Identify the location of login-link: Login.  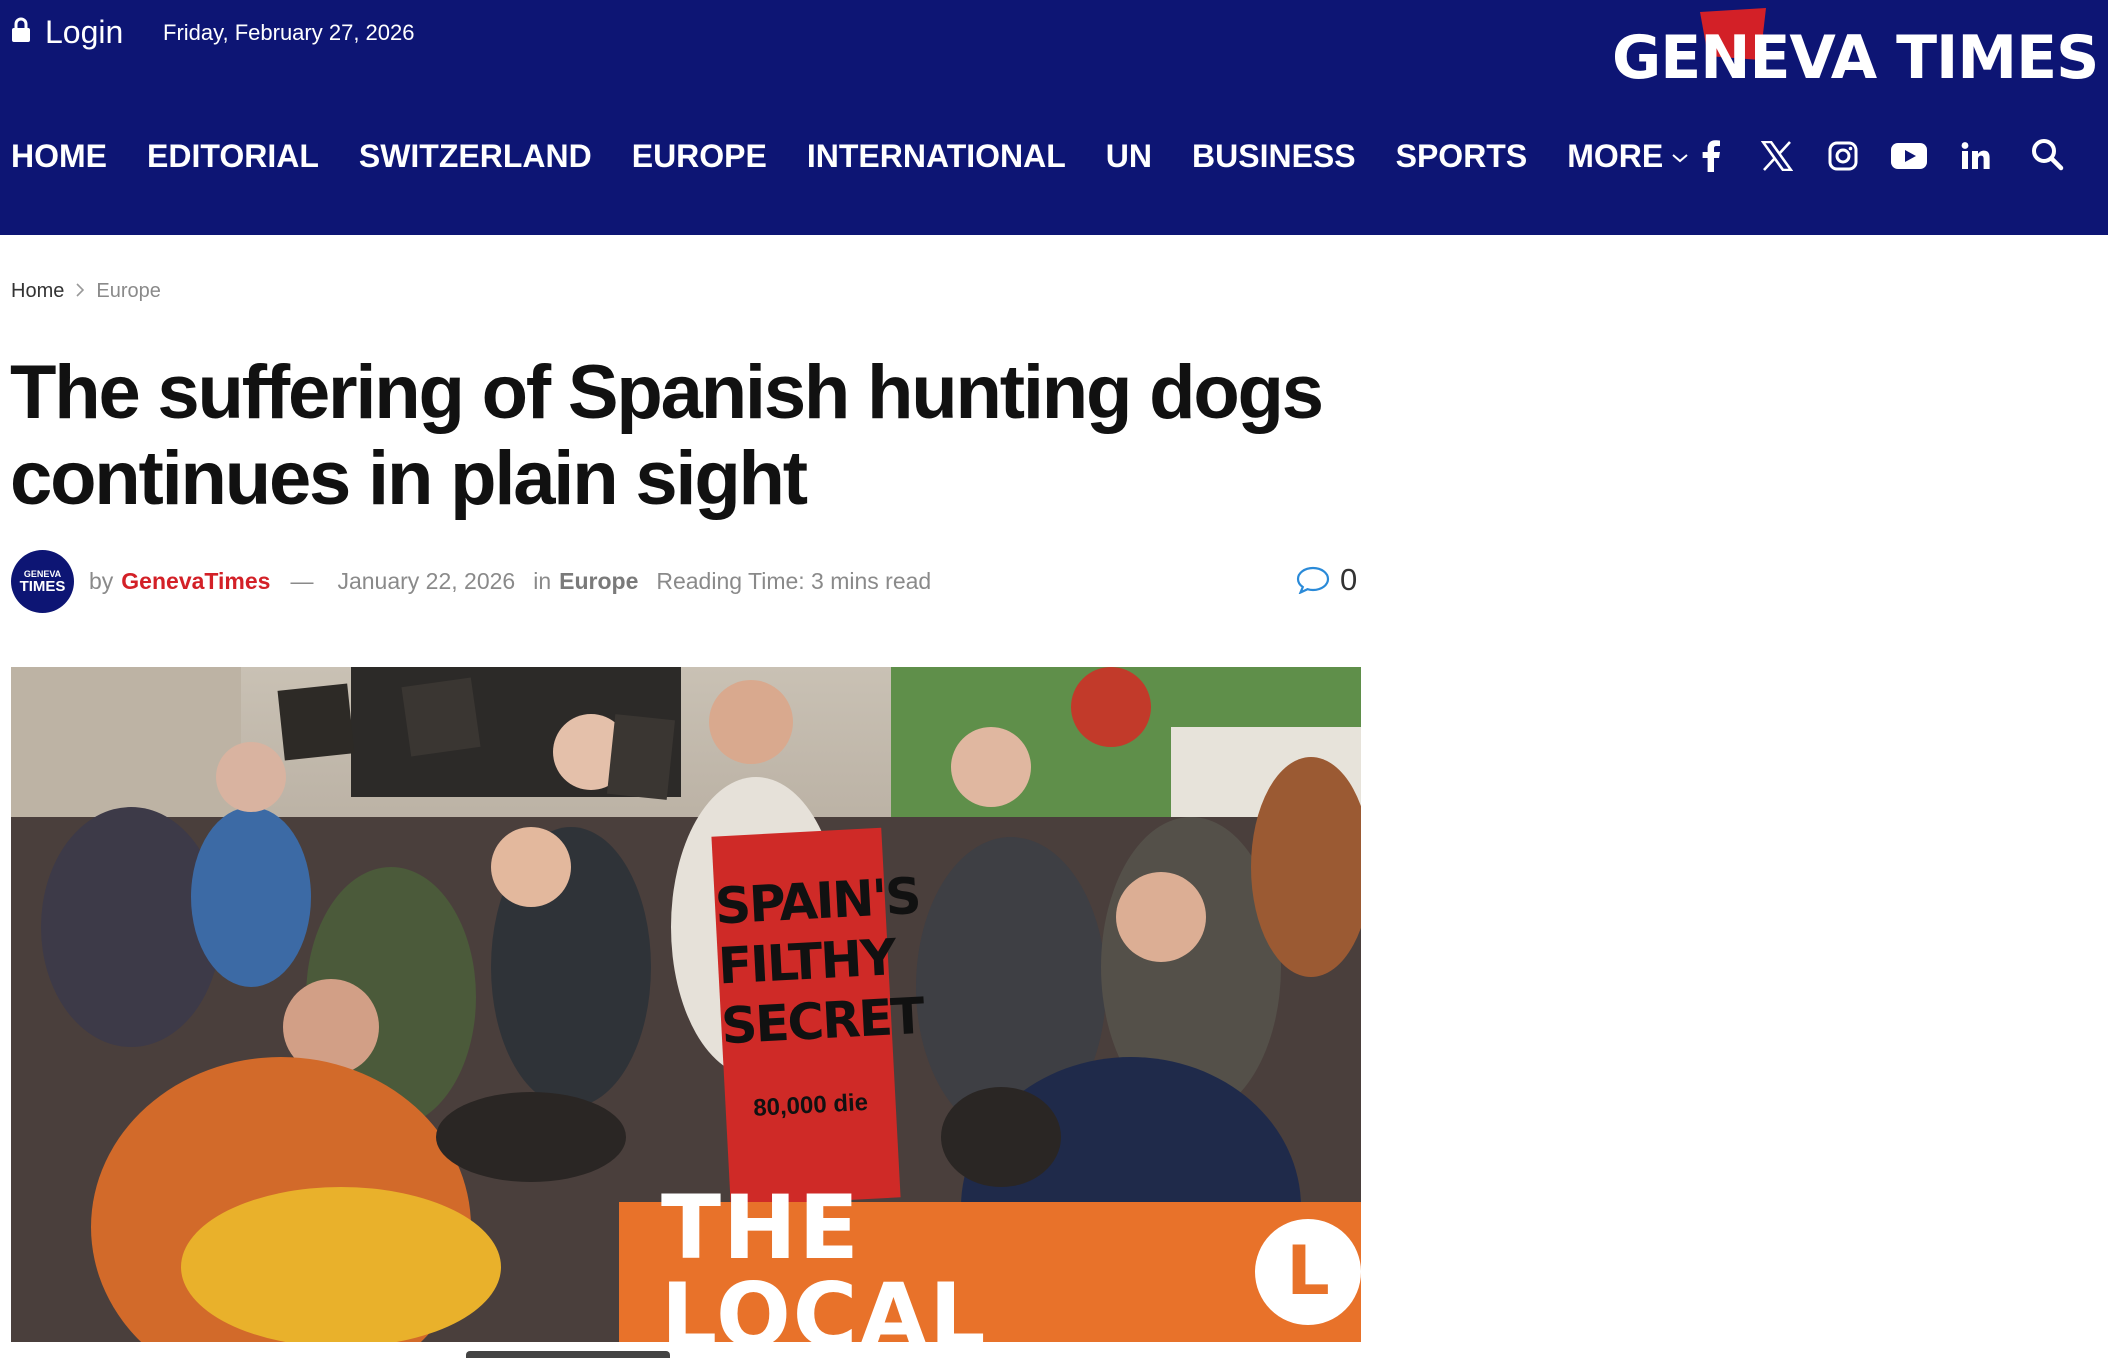
(67, 32).